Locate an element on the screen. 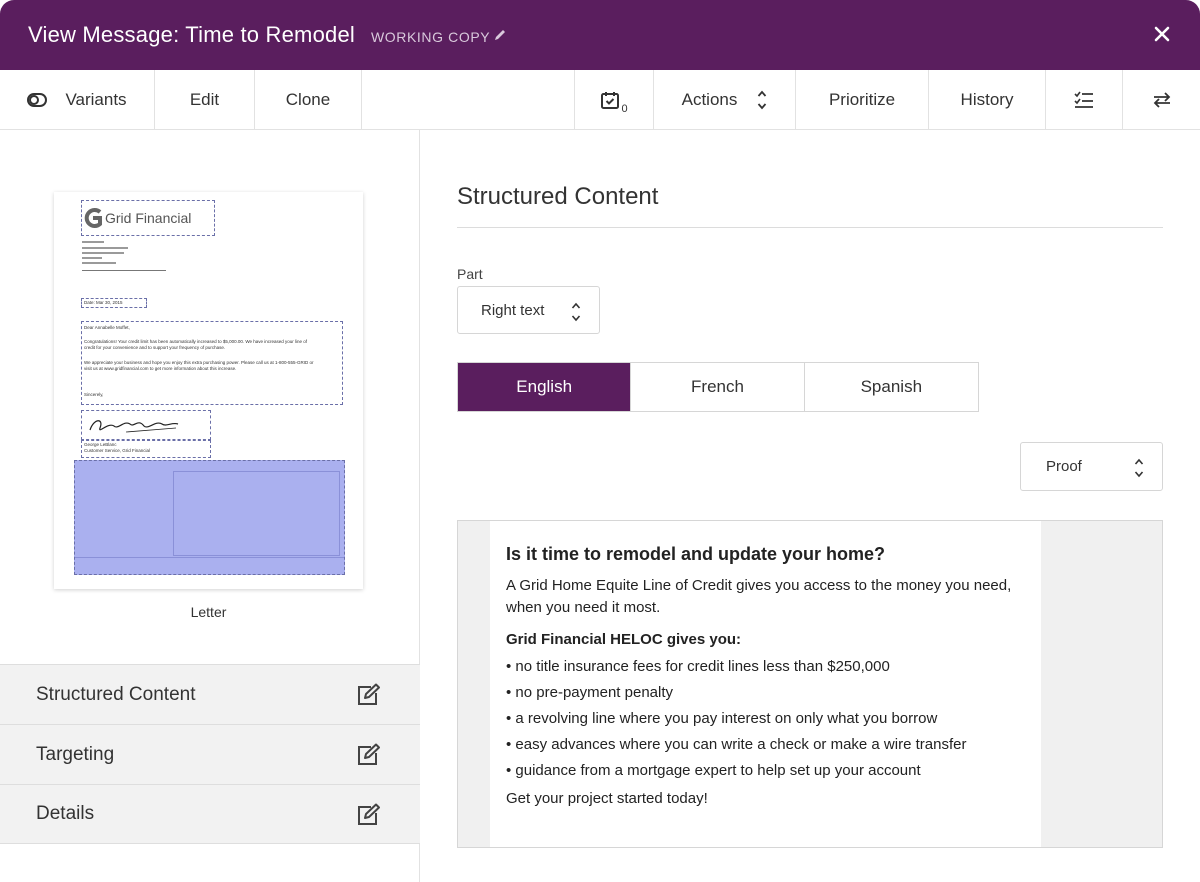 This screenshot has width=1200, height=882. thumbnail-label: Letter is located at coordinates (208, 612).